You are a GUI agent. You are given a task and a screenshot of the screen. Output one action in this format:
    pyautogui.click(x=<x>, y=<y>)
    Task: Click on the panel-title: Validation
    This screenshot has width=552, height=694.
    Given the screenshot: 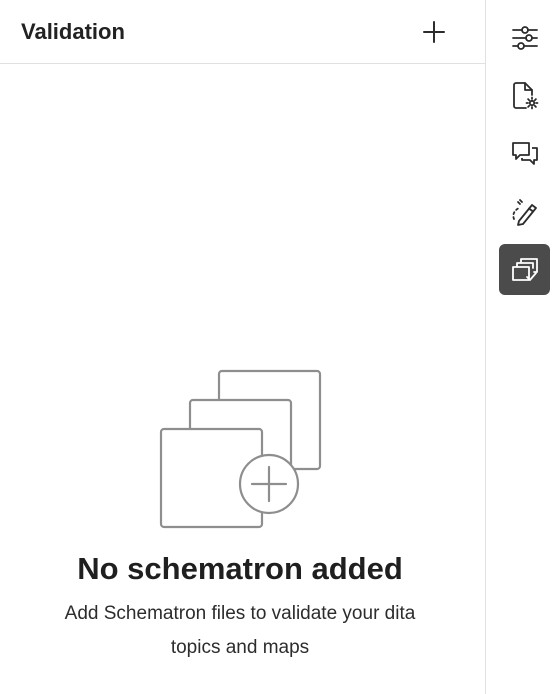 What is the action you would take?
    pyautogui.click(x=73, y=31)
    